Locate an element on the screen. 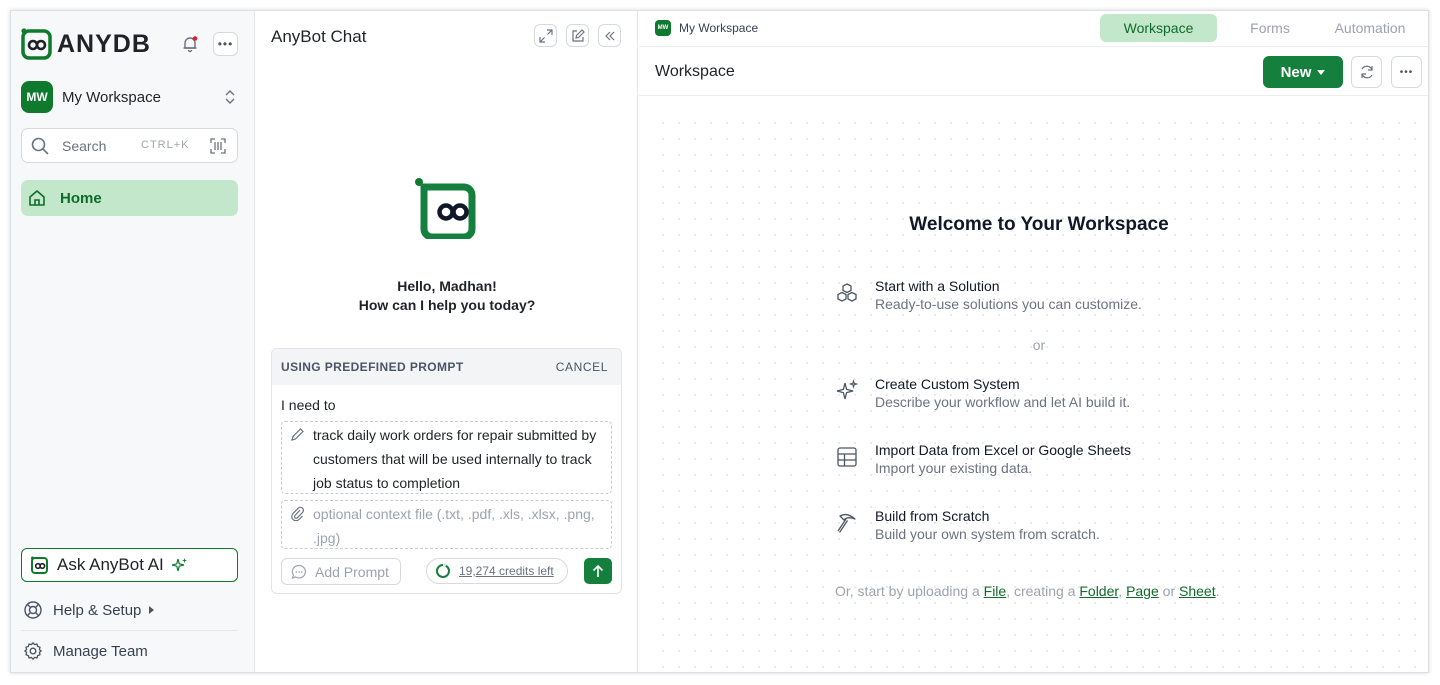  edit-icon is located at coordinates (578, 35).